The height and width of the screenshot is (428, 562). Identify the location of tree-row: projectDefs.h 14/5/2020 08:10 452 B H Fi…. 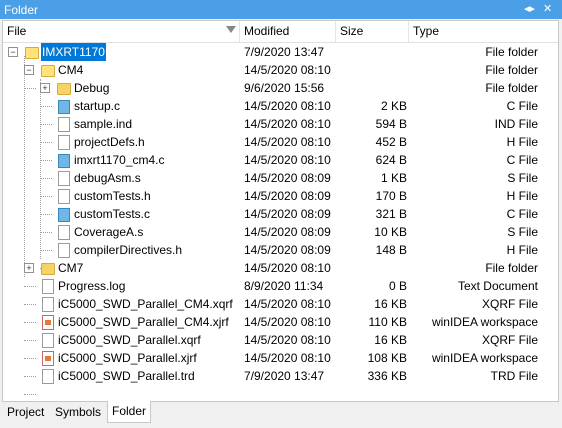
(280, 142).